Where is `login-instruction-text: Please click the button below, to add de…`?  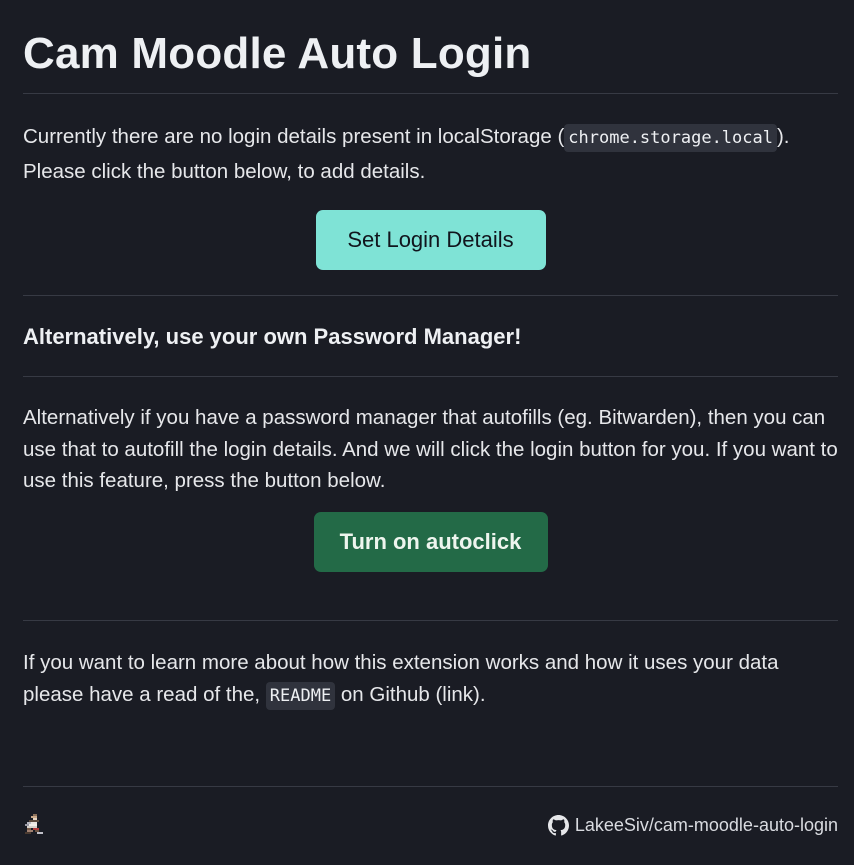
login-instruction-text: Please click the button below, to add de… is located at coordinates (224, 171).